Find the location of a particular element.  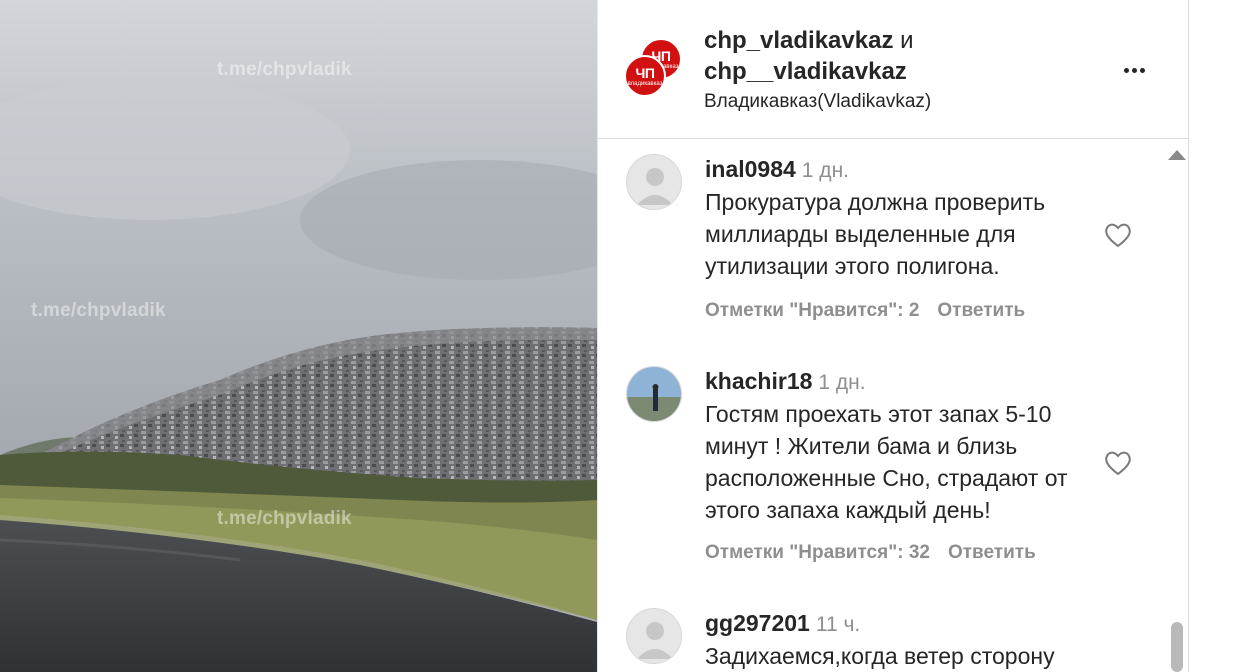

comment-username: khachir18 is located at coordinates (758, 381).